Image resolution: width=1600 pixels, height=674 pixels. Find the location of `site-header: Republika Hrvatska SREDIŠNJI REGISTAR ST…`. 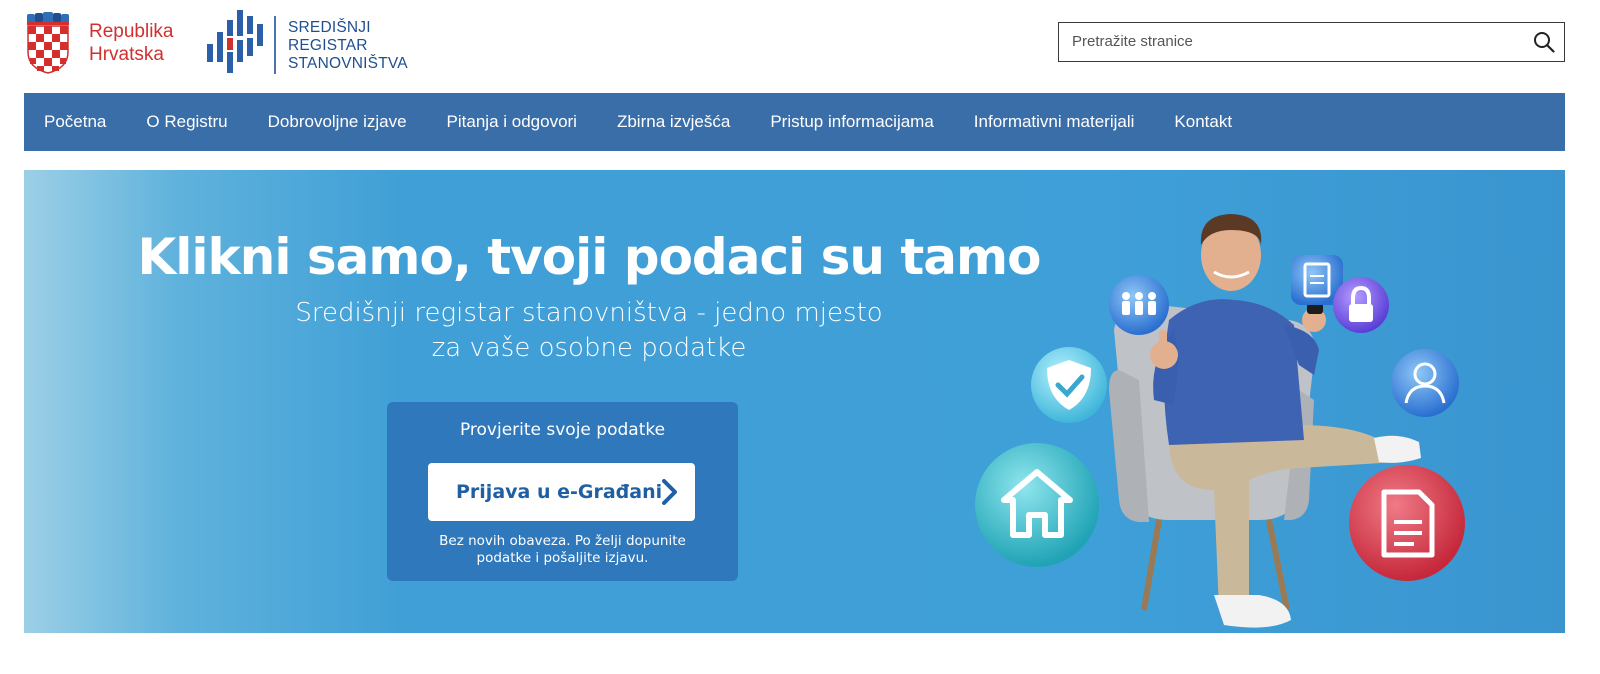

site-header: Republika Hrvatska SREDIŠNJI REGISTAR ST… is located at coordinates (800, 46).